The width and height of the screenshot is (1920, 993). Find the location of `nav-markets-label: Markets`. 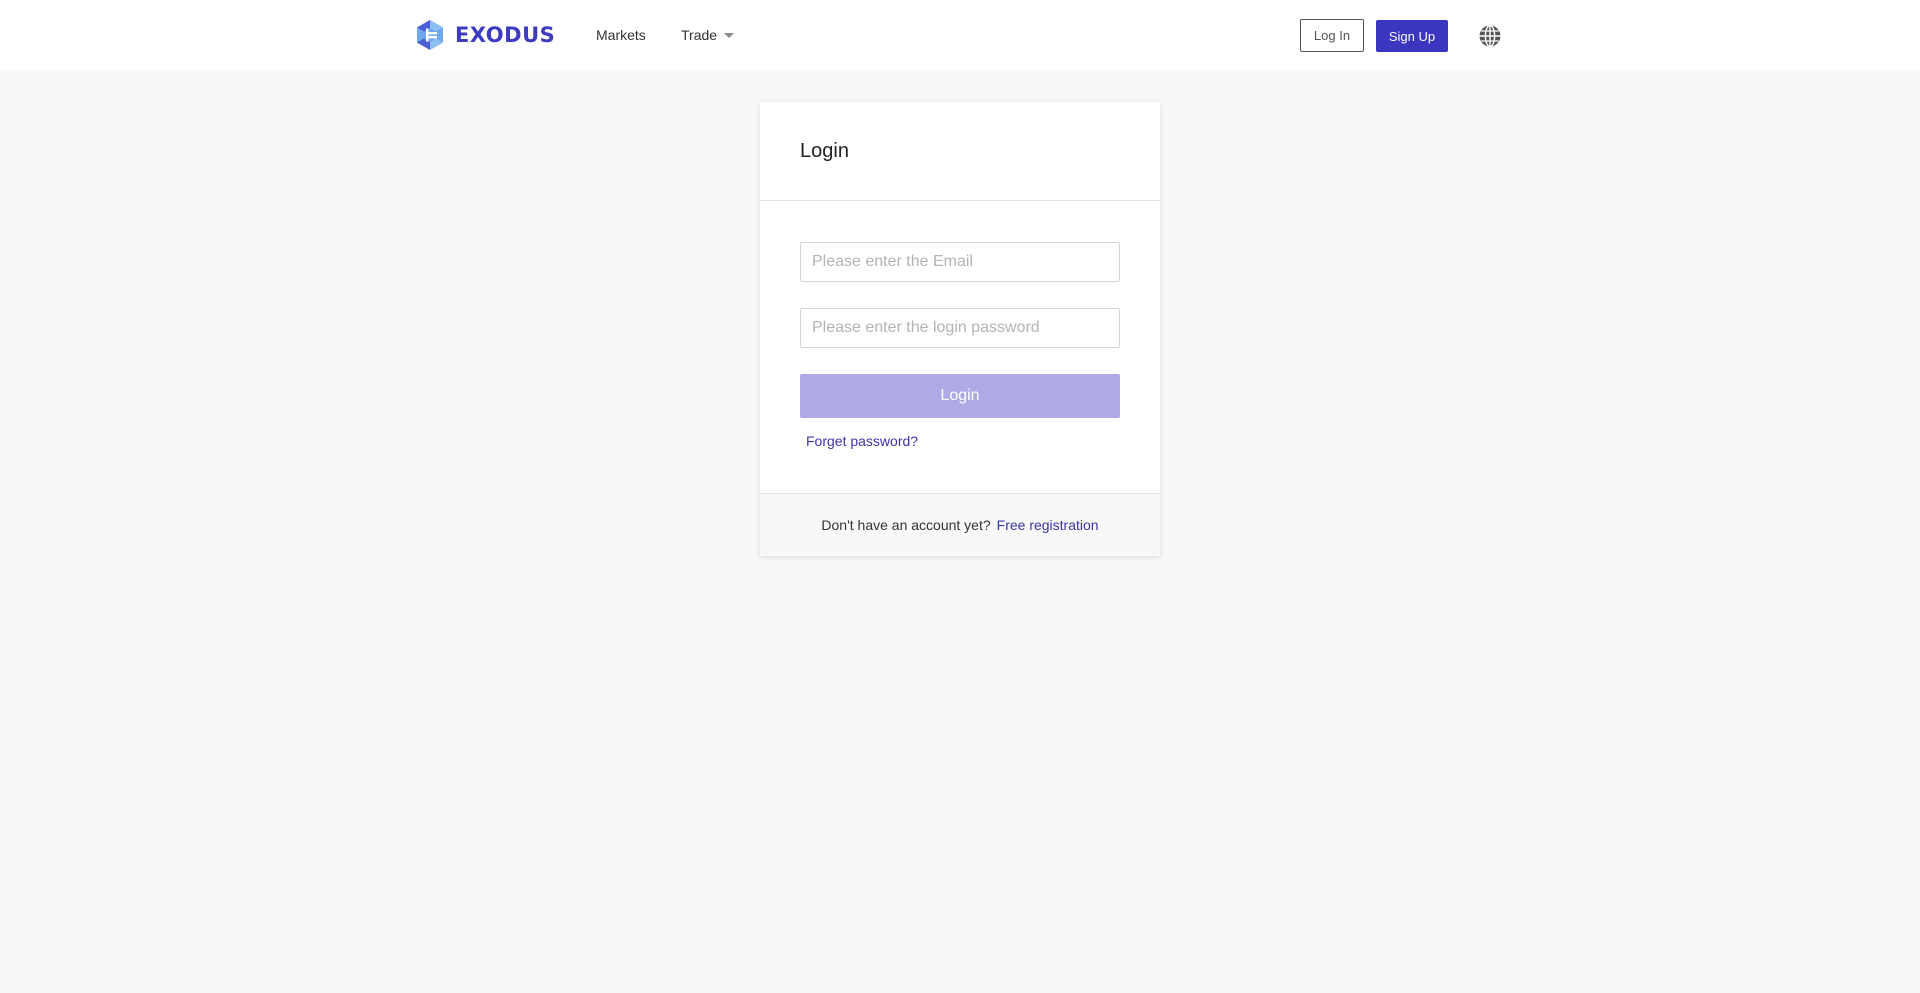

nav-markets-label: Markets is located at coordinates (621, 35).